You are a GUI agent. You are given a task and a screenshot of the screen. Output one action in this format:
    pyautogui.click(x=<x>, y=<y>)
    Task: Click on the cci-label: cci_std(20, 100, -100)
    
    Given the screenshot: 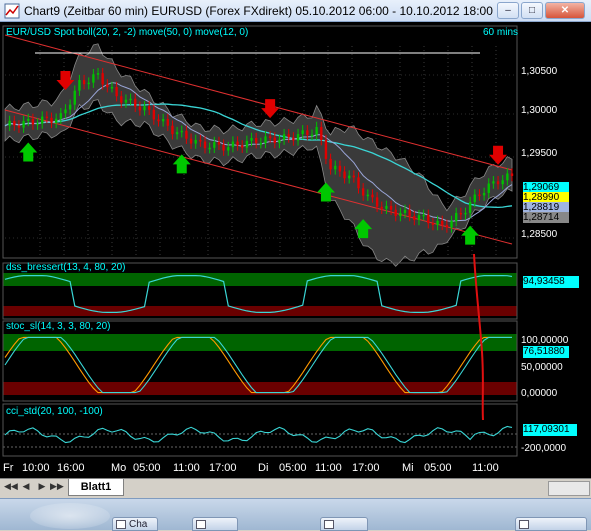 What is the action you would take?
    pyautogui.click(x=54, y=411)
    